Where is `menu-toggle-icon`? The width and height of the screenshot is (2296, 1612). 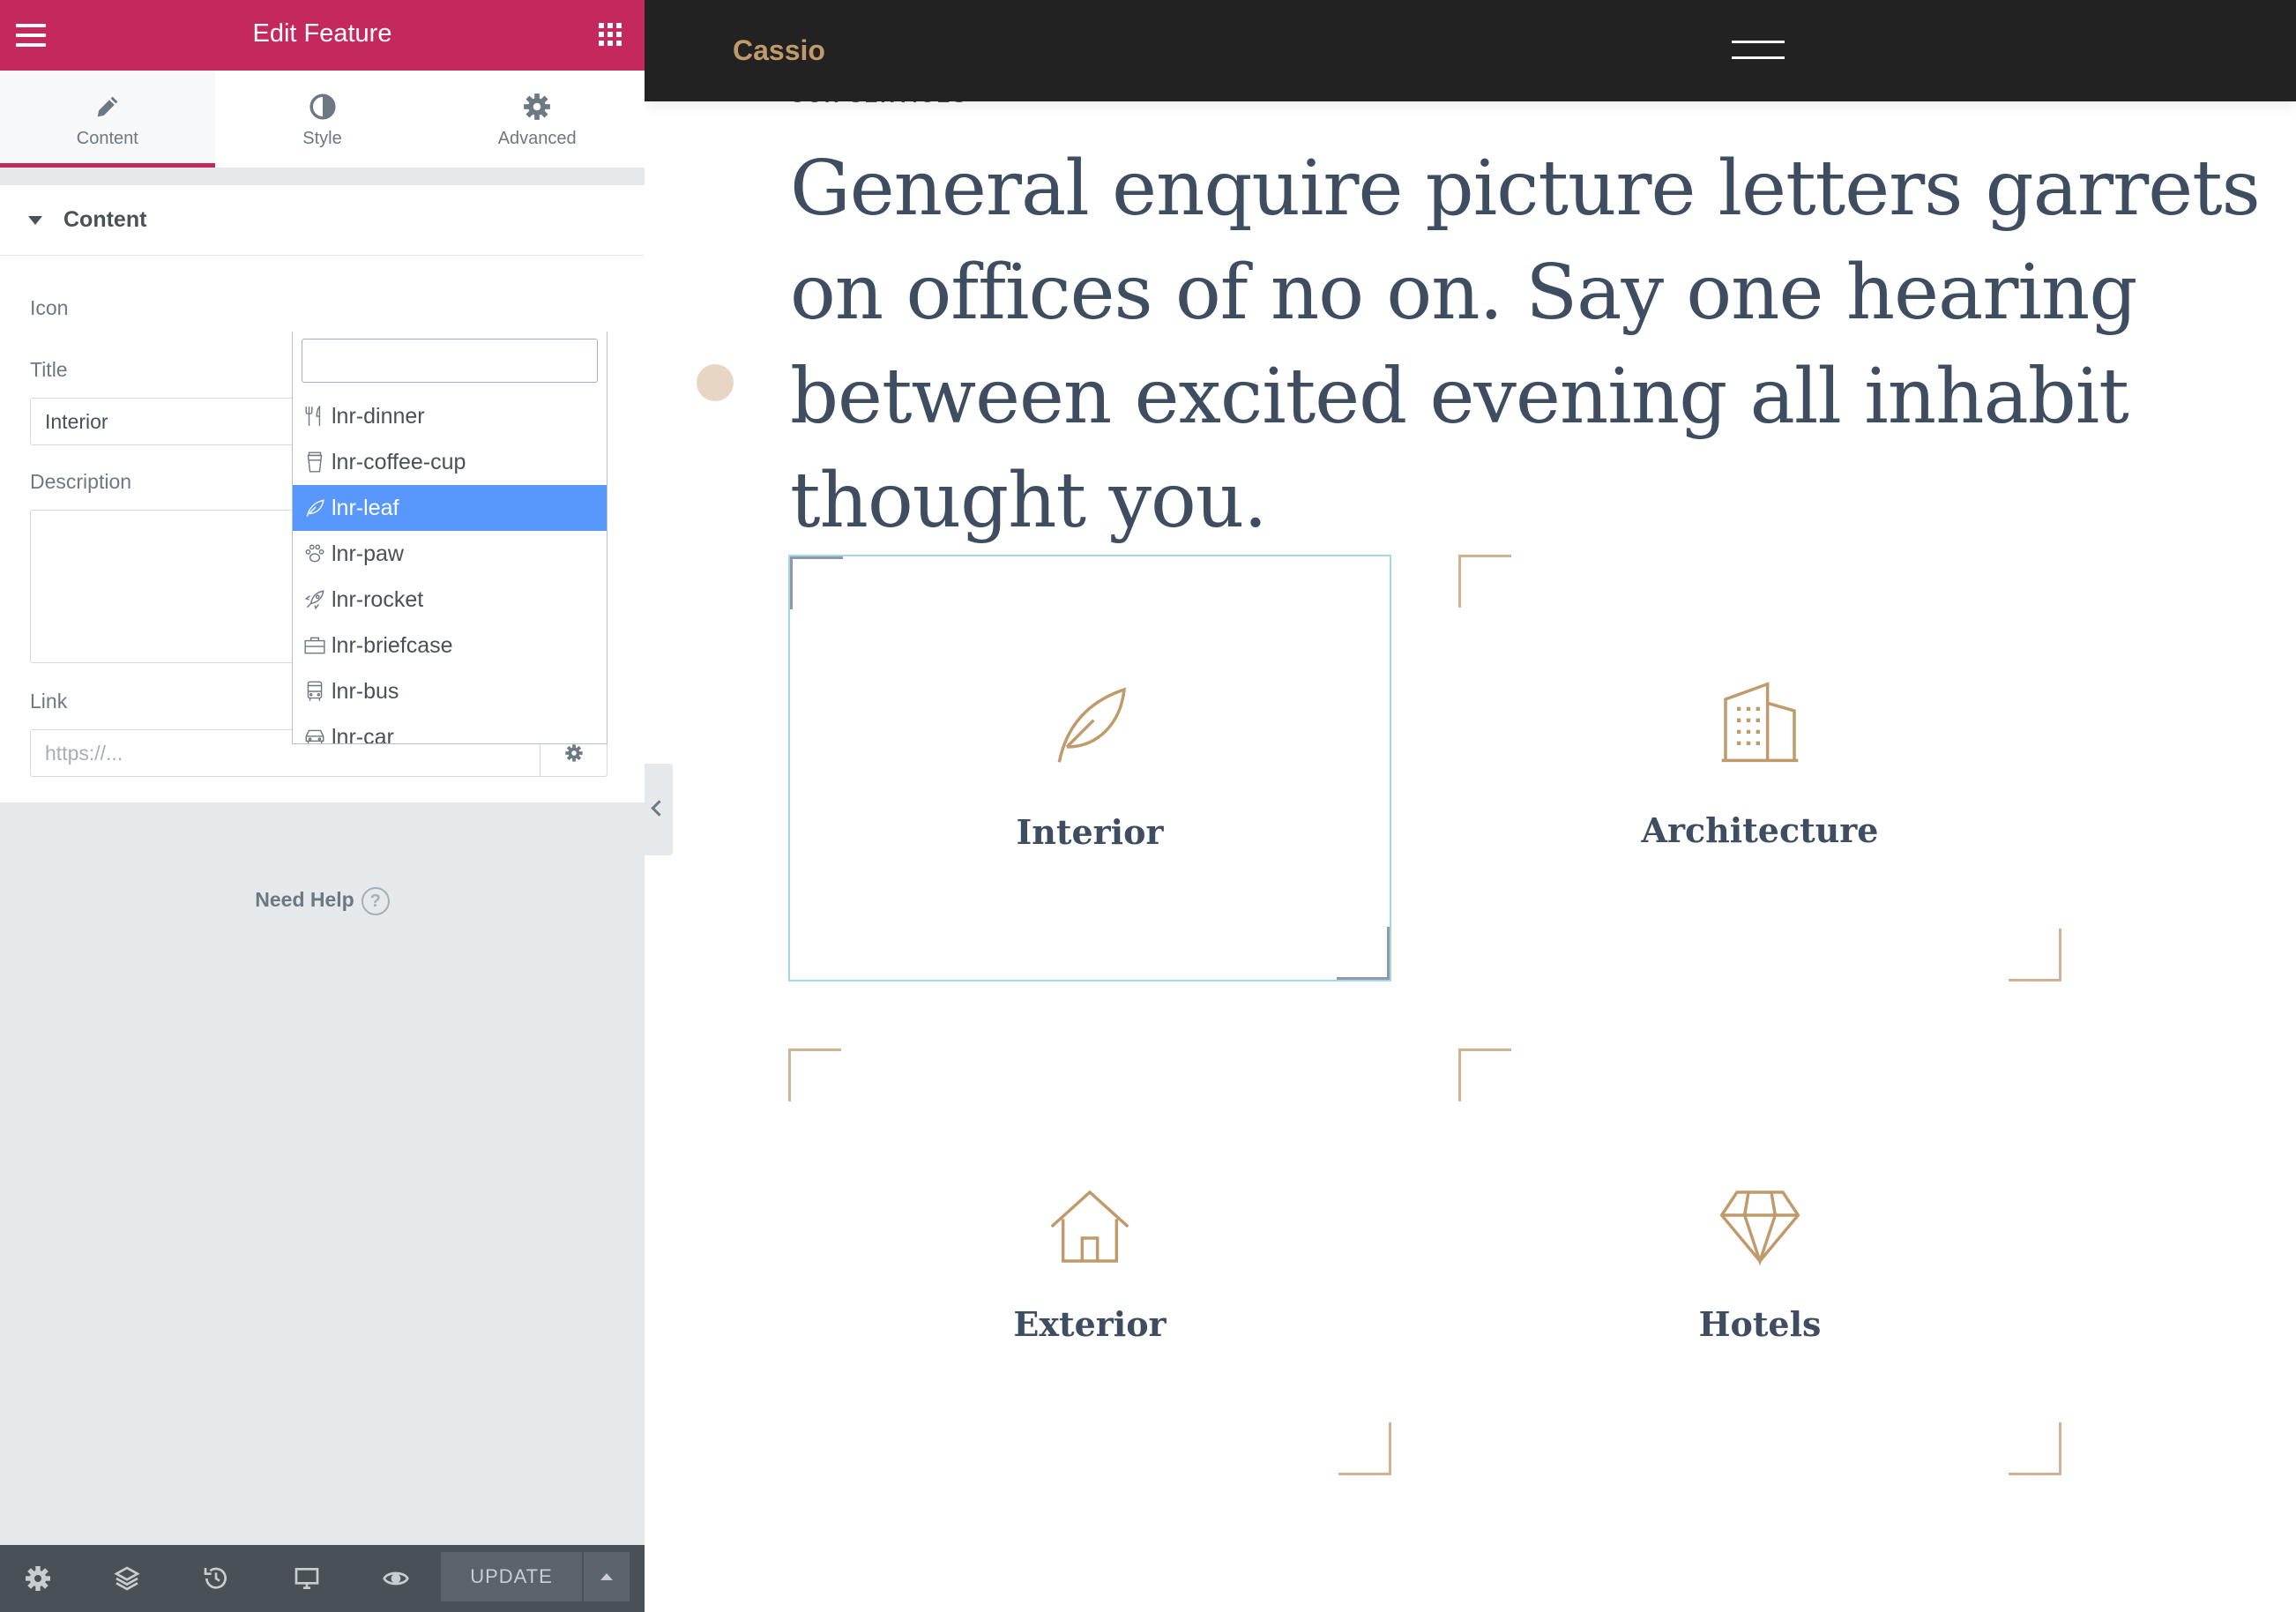 menu-toggle-icon is located at coordinates (1758, 51).